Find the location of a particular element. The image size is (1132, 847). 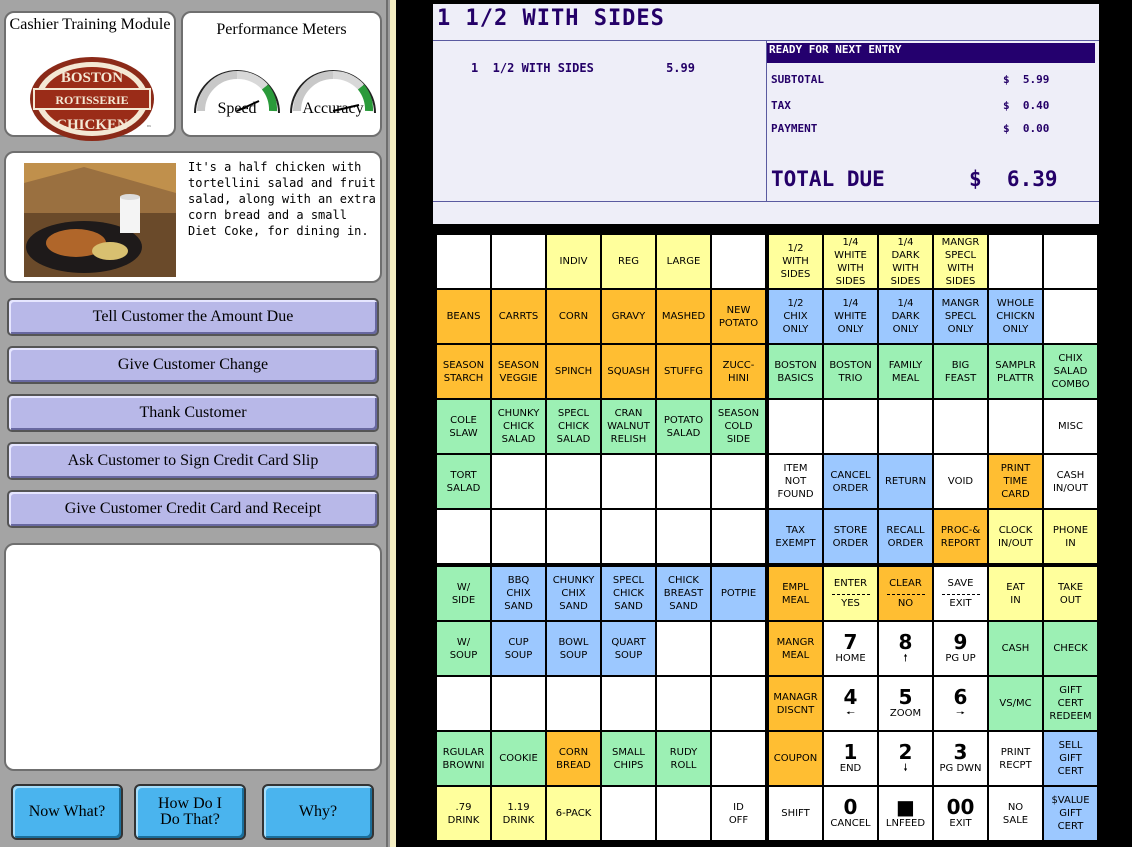

key-key-3: 3 PG DWN is located at coordinates (960, 758).